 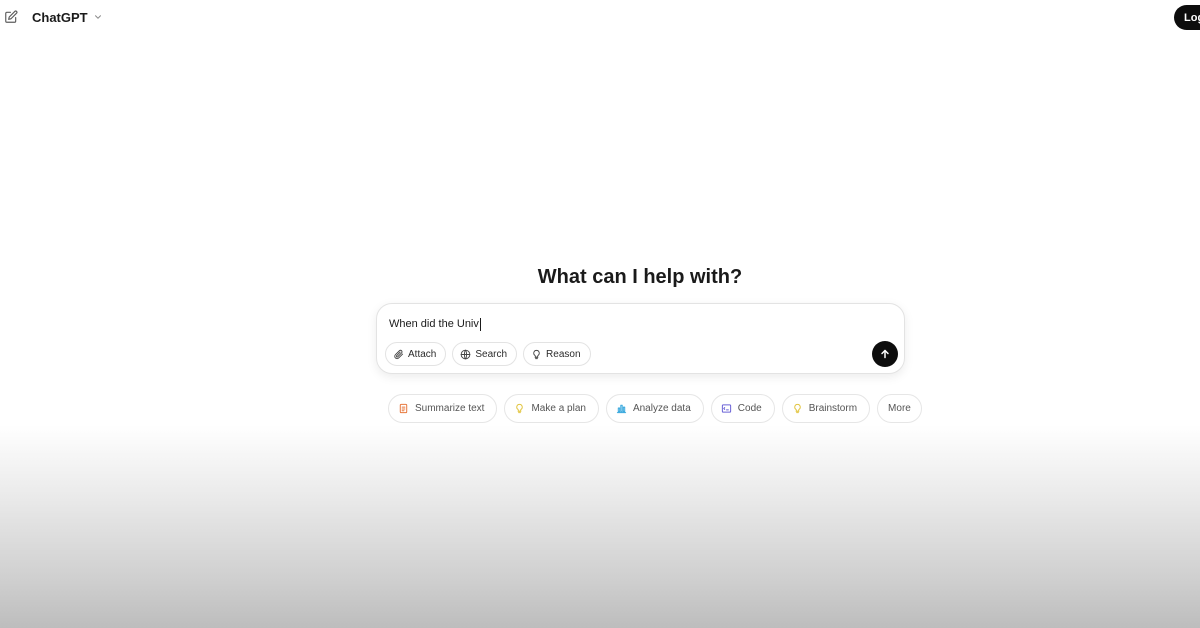 What do you see at coordinates (563, 354) in the screenshot?
I see `reason-label: Reason` at bounding box center [563, 354].